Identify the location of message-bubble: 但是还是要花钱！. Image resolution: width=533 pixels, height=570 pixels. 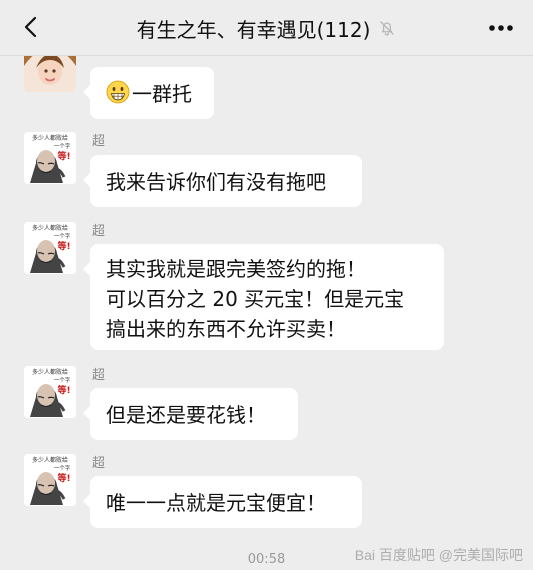
(190, 414).